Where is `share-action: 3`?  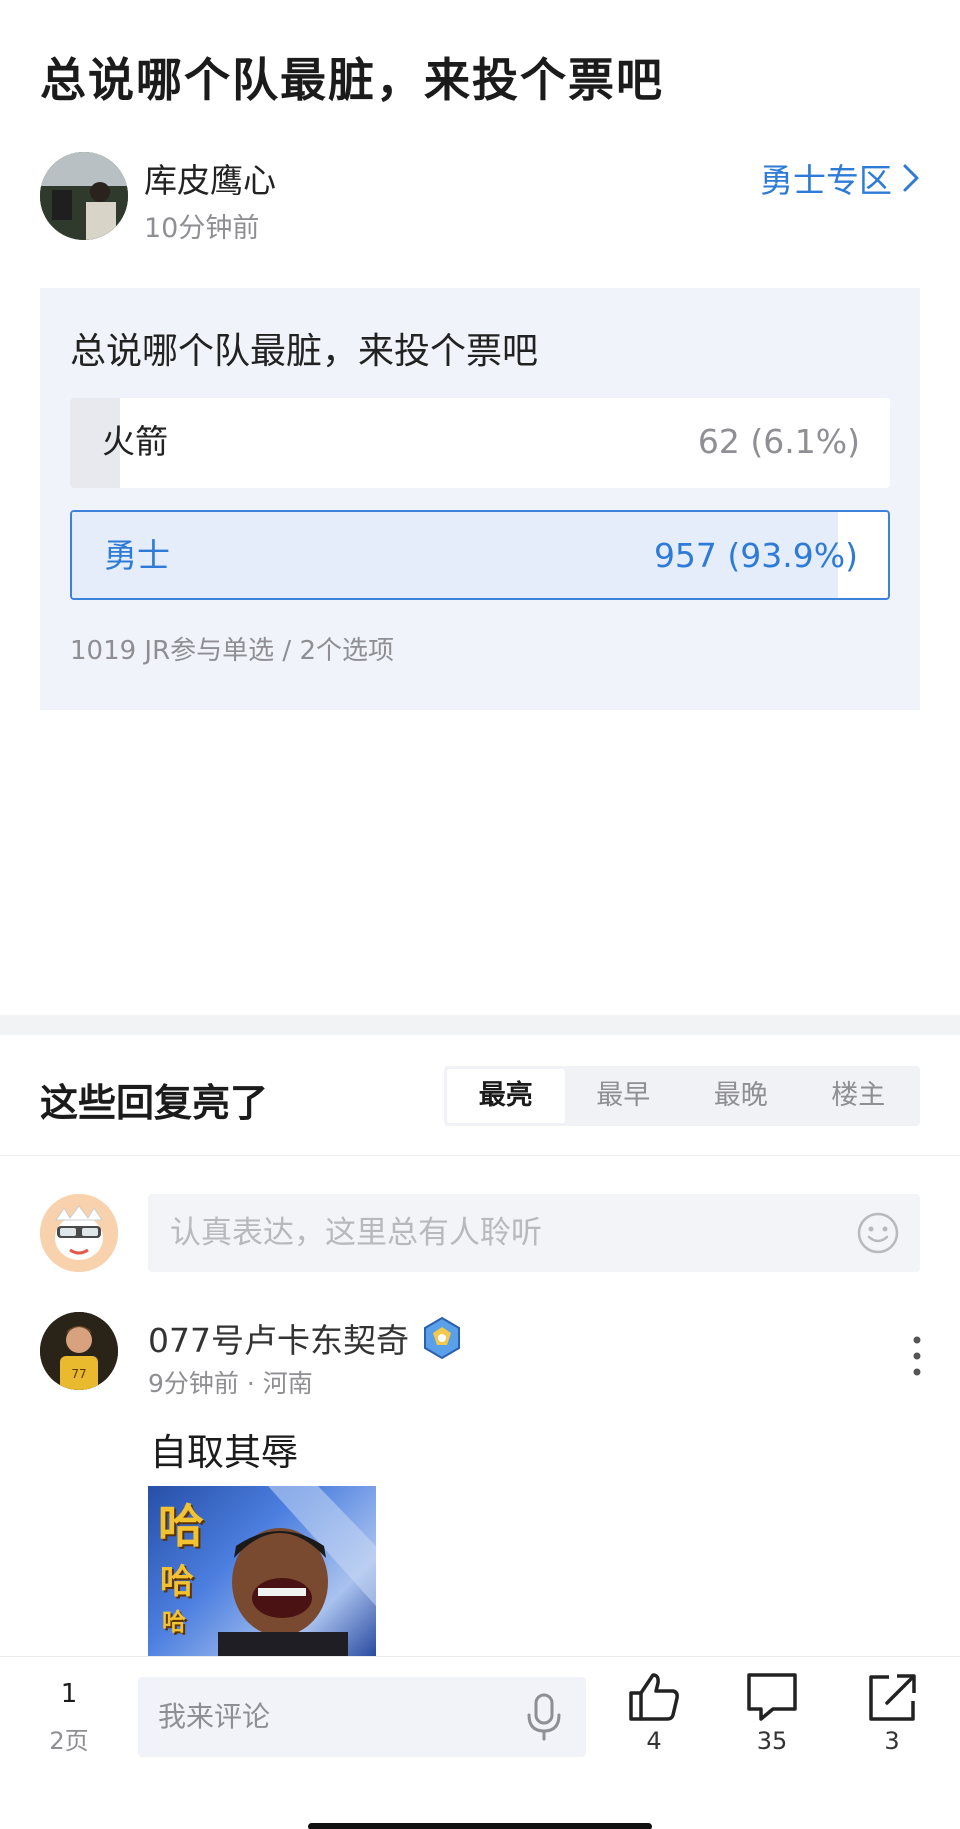
share-action: 3 is located at coordinates (892, 1713).